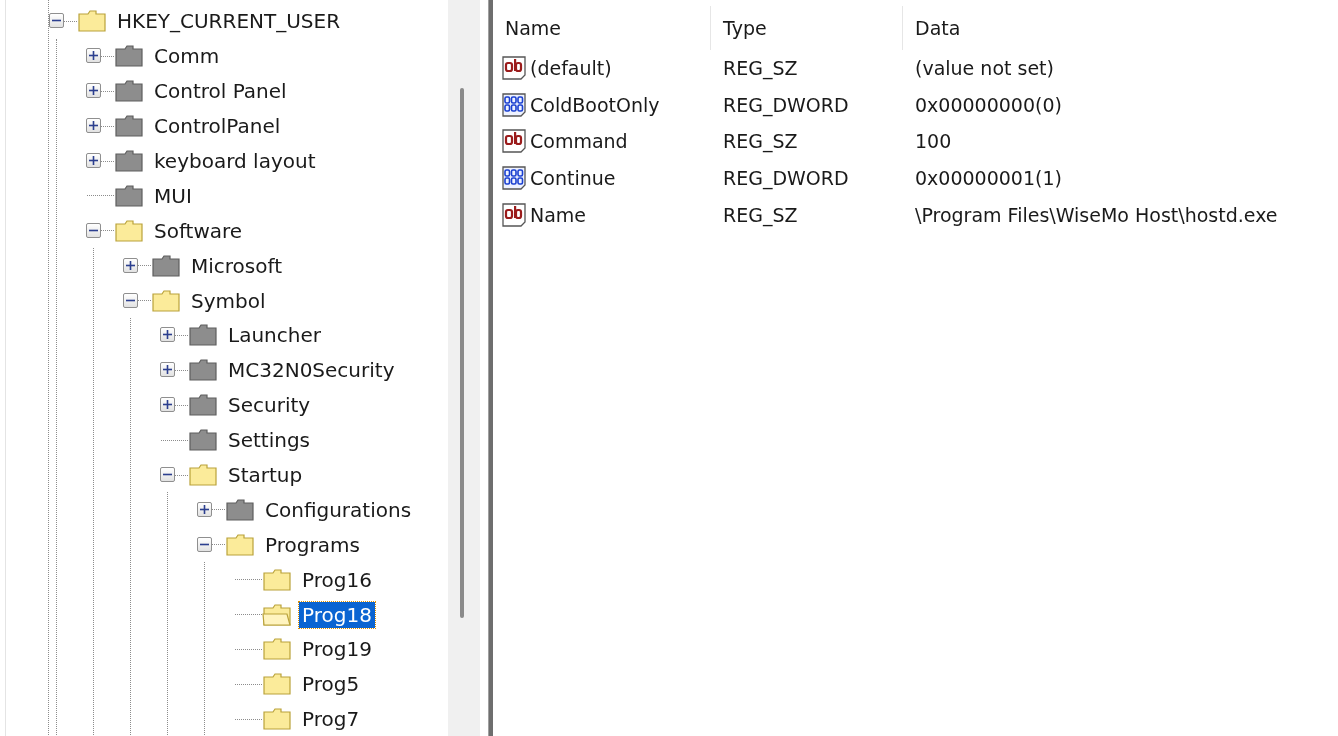  What do you see at coordinates (337, 649) in the screenshot?
I see `tree-item: Prog19` at bounding box center [337, 649].